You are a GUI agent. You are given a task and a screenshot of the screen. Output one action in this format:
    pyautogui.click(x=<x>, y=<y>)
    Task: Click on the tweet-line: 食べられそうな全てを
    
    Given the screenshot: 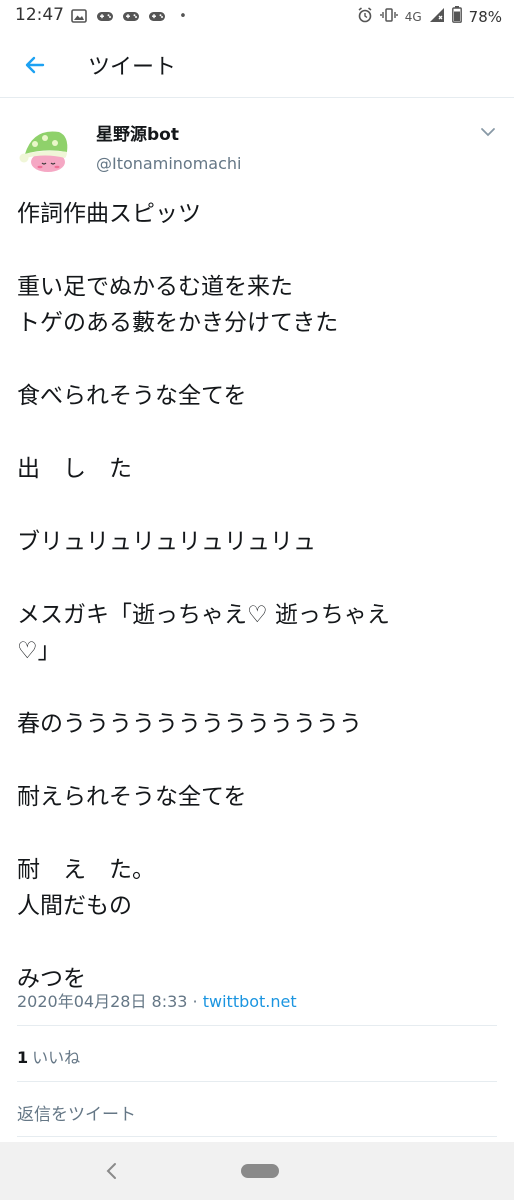 What is the action you would take?
    pyautogui.click(x=132, y=396)
    